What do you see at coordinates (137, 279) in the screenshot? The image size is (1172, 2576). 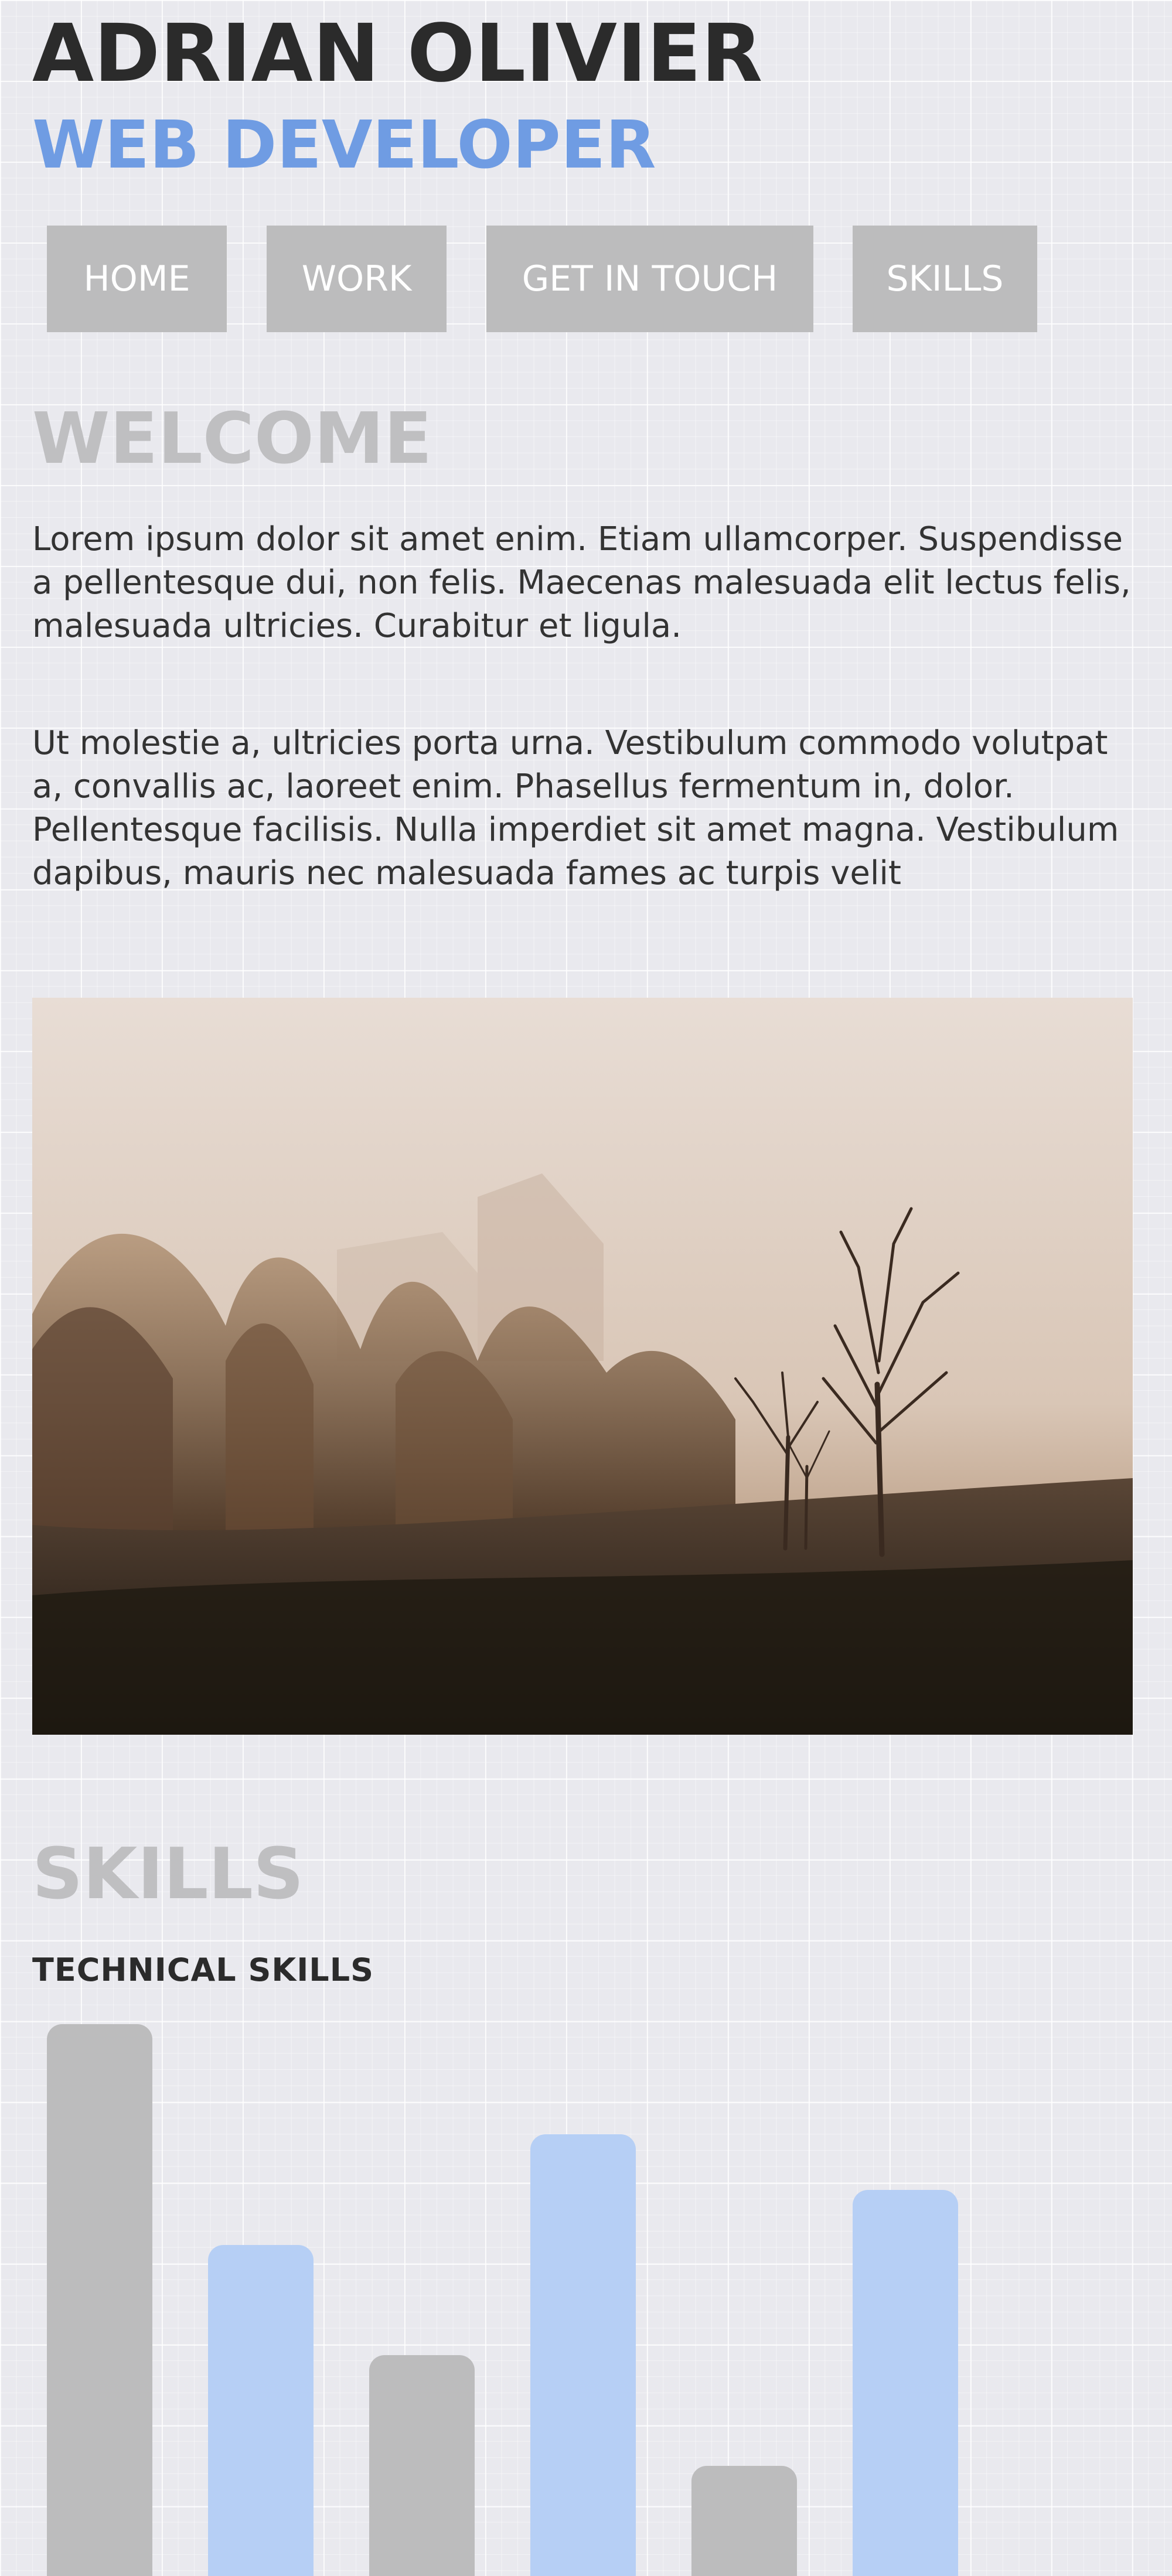 I see `nav-home-button: HOME` at bounding box center [137, 279].